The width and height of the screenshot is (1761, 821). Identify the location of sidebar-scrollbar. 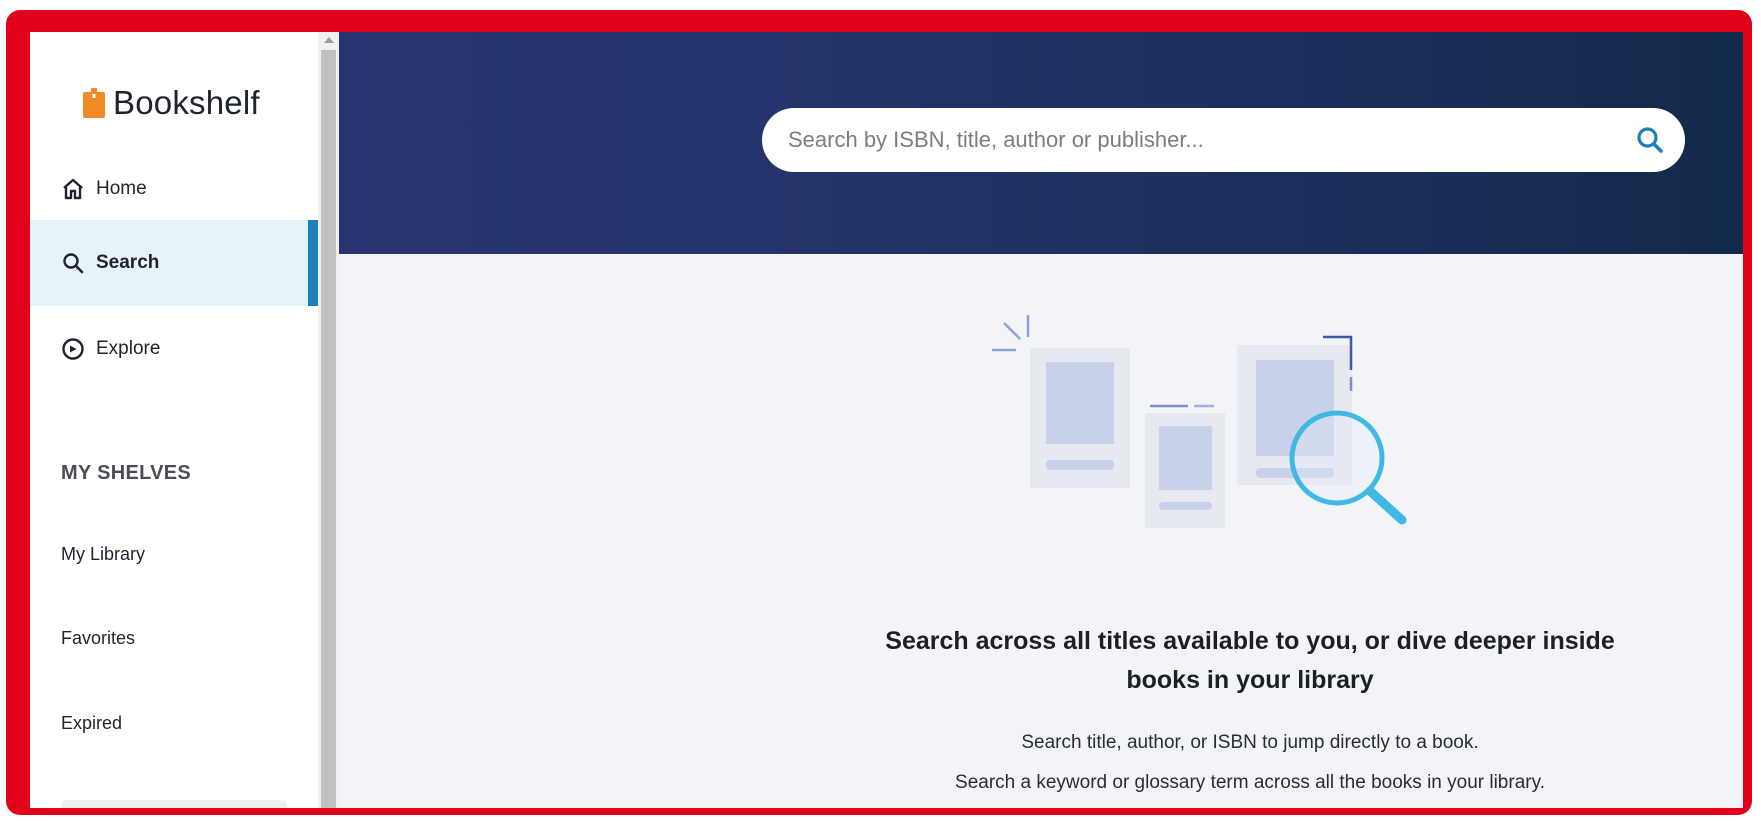
(328, 420).